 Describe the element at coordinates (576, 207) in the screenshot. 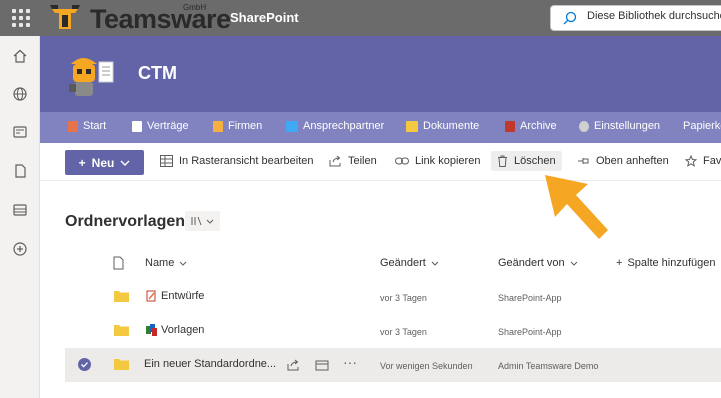

I see `pointer-arrow-overlay` at that location.